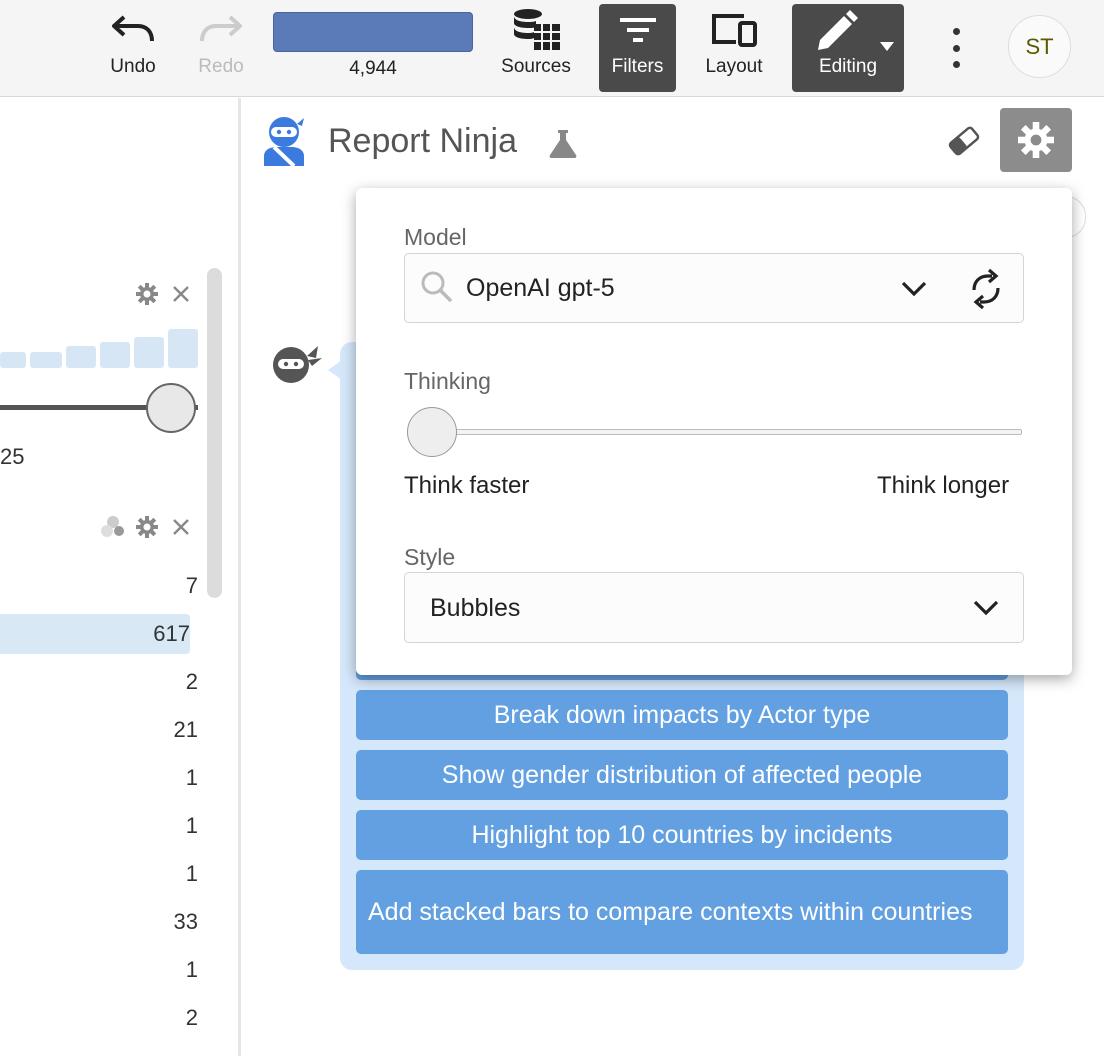 This screenshot has width=1104, height=1056. I want to click on record-count: 4,944, so click(373, 68).